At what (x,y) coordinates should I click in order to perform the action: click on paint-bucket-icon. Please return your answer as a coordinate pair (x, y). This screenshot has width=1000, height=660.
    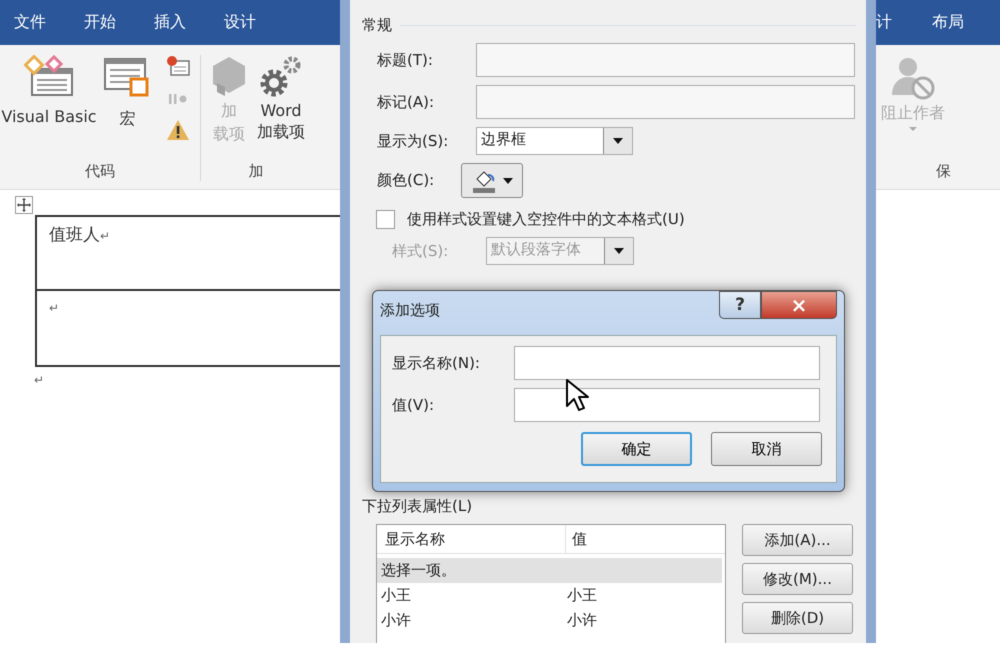
    Looking at the image, I should click on (484, 180).